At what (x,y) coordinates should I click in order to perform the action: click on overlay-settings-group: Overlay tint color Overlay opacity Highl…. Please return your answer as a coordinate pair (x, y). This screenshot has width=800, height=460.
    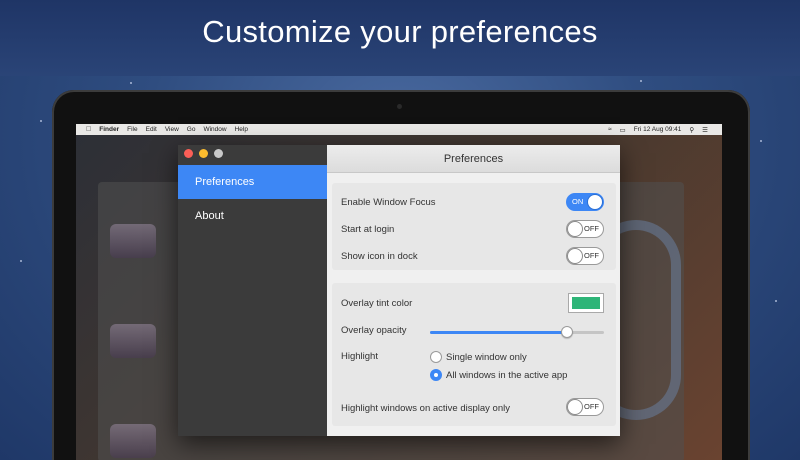
    Looking at the image, I should click on (474, 354).